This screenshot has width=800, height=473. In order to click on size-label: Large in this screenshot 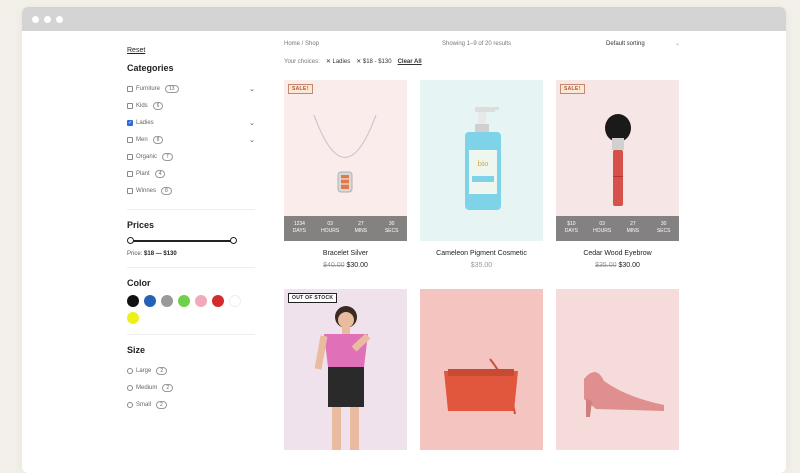, I will do `click(144, 370)`.